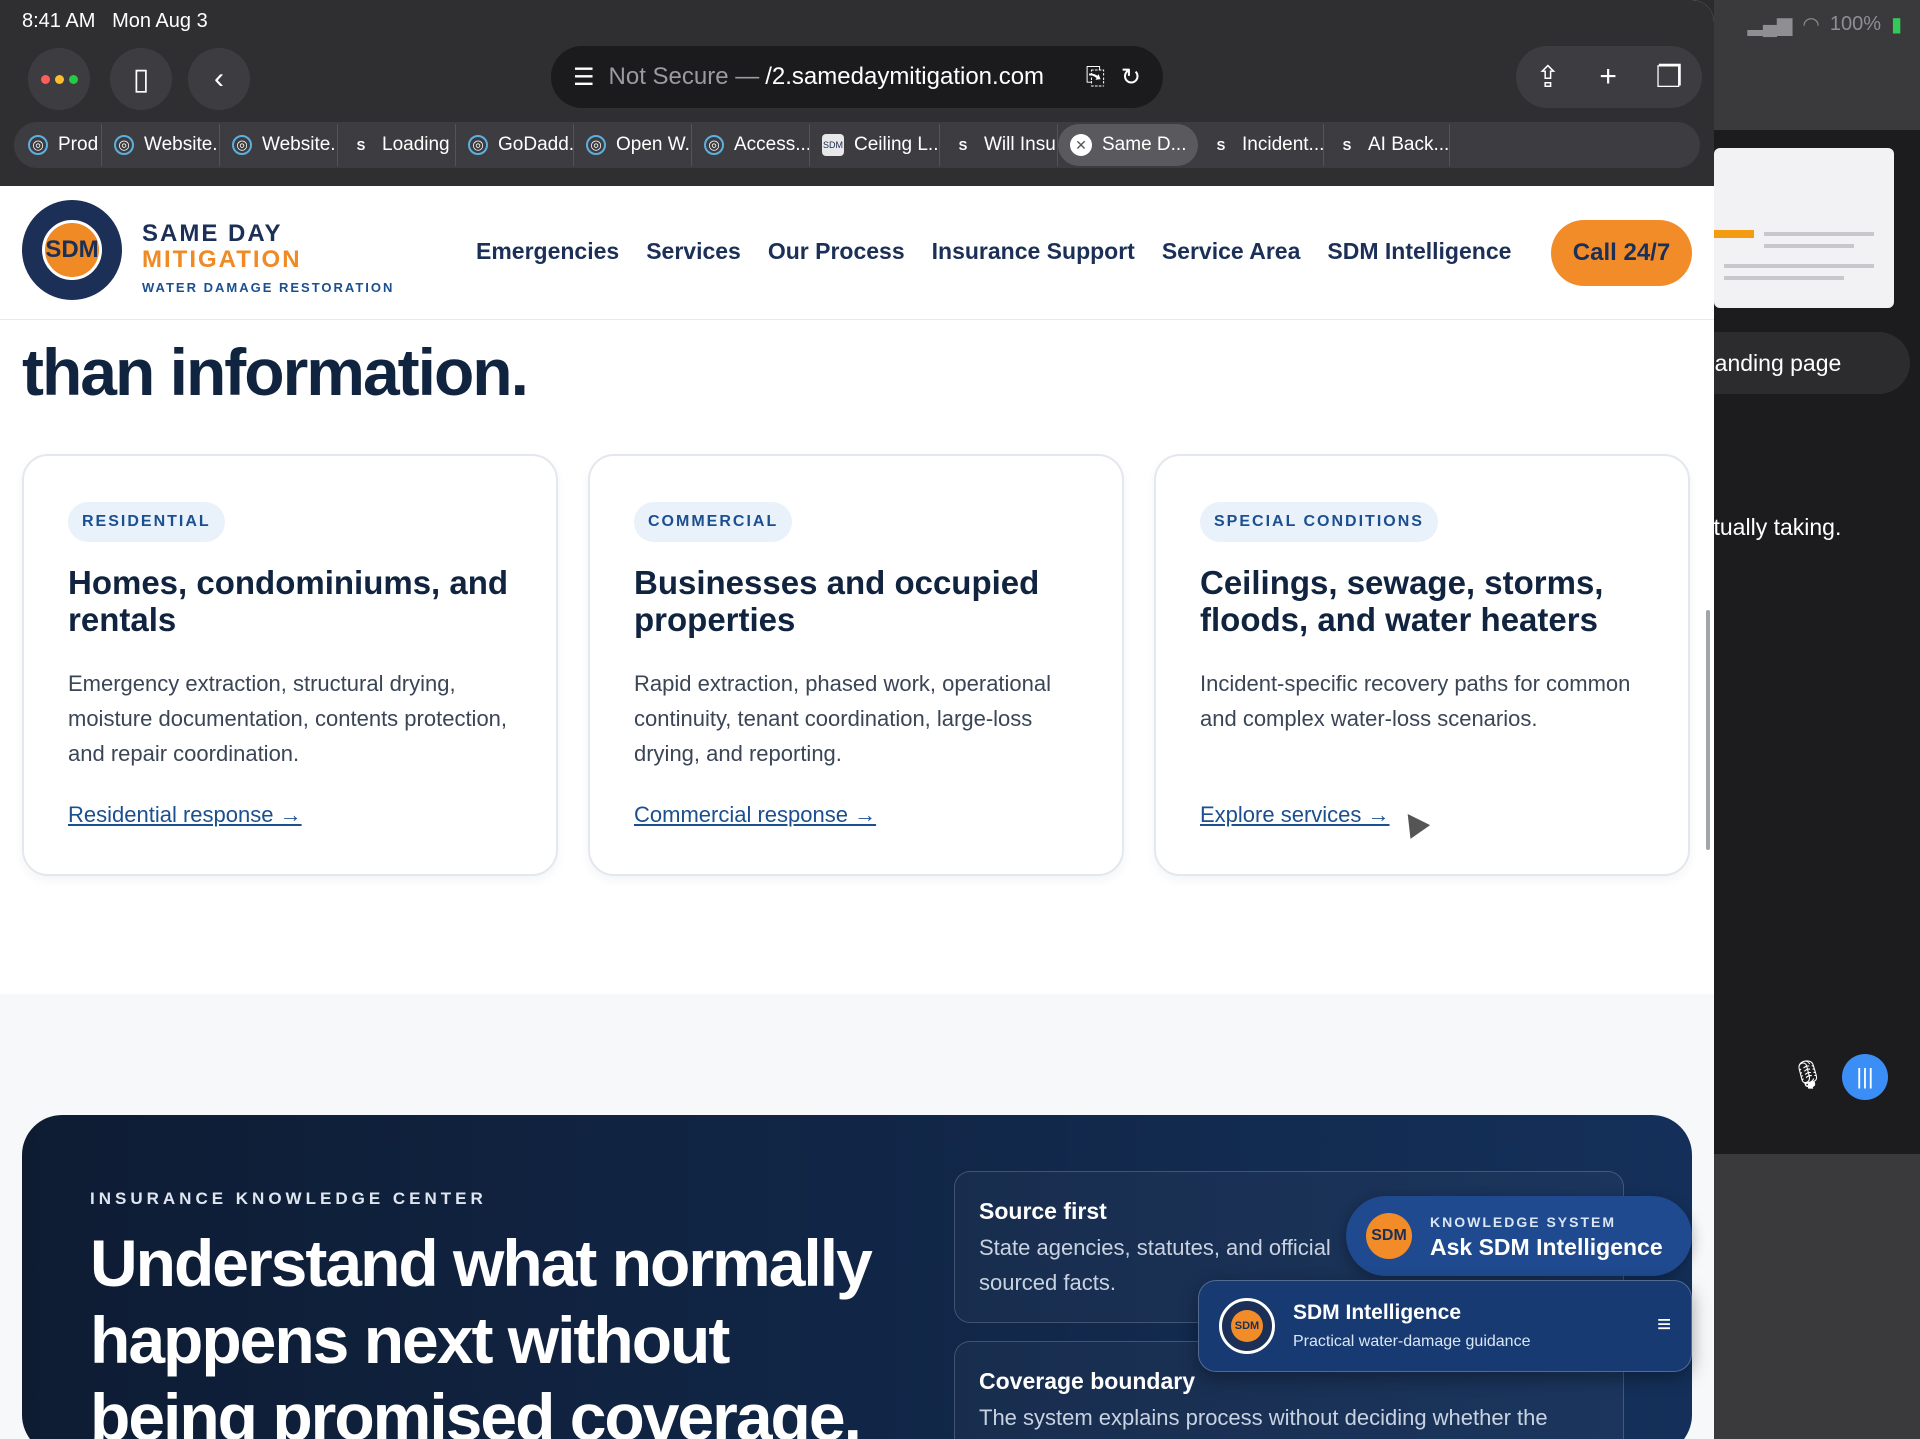 The width and height of the screenshot is (1920, 1439). I want to click on panel-title: SDM Intelligence, so click(1377, 1312).